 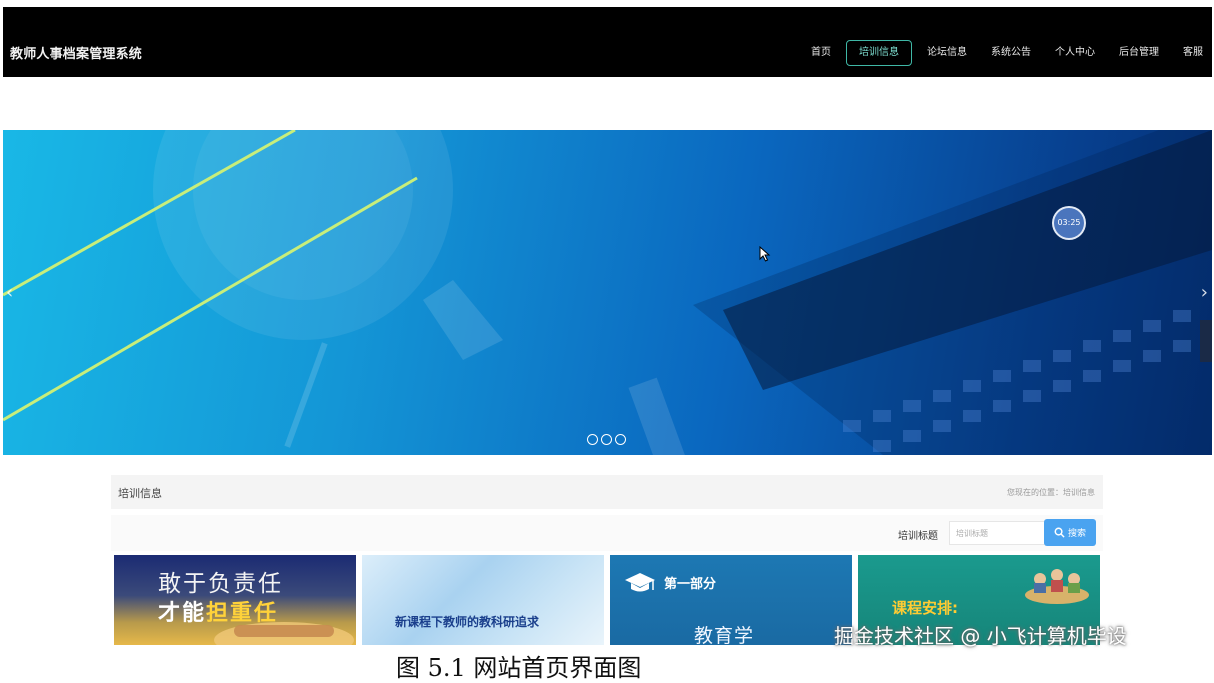 What do you see at coordinates (640, 582) in the screenshot?
I see `graduation-cap-icon` at bounding box center [640, 582].